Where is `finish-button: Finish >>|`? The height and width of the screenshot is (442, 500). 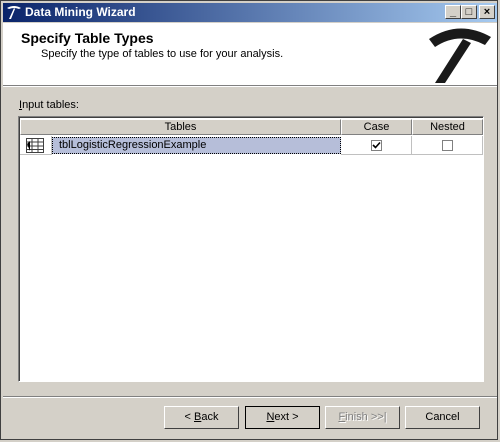
finish-button: Finish >>| is located at coordinates (362, 417).